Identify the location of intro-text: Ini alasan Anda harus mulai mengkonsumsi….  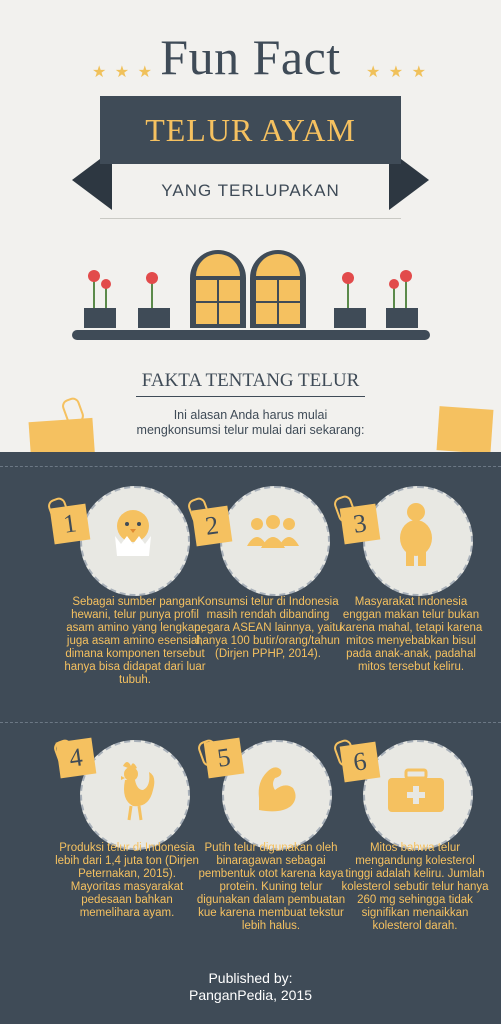
(250, 422).